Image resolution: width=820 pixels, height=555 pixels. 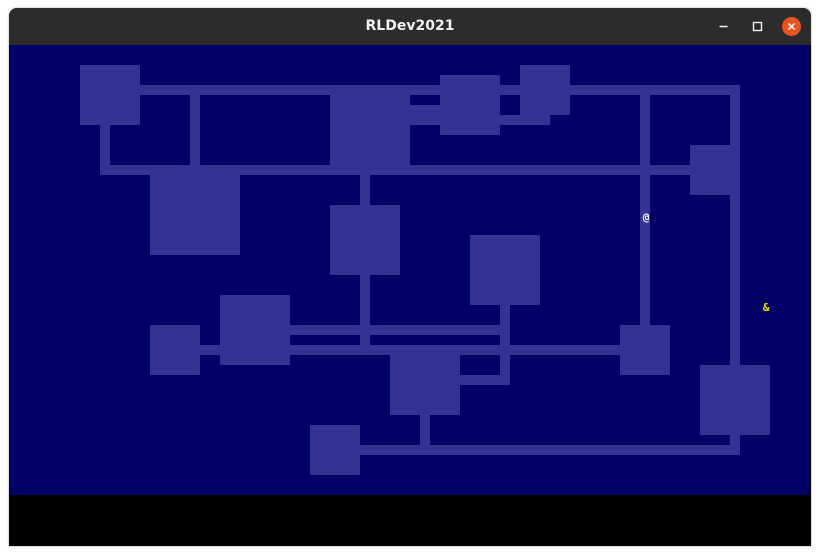 I want to click on maximize-button, so click(x=757, y=26).